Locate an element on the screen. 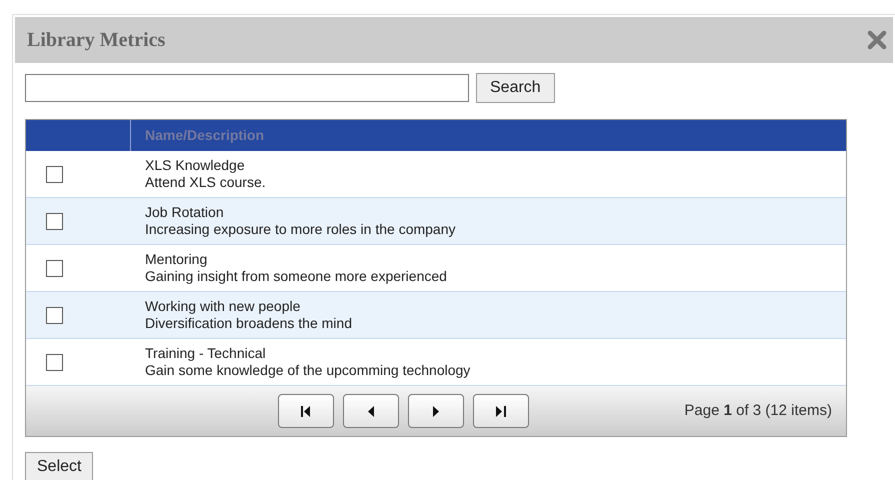  previous-icon is located at coordinates (371, 411).